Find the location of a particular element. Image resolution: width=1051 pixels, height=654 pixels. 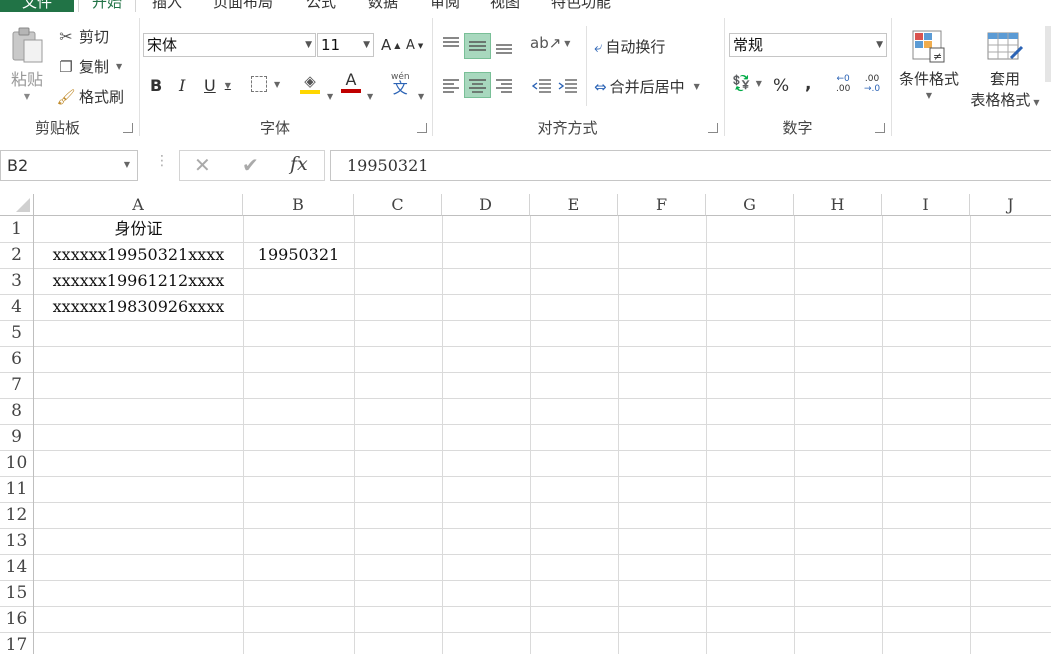

merge-icon: ⇔ is located at coordinates (600, 86).